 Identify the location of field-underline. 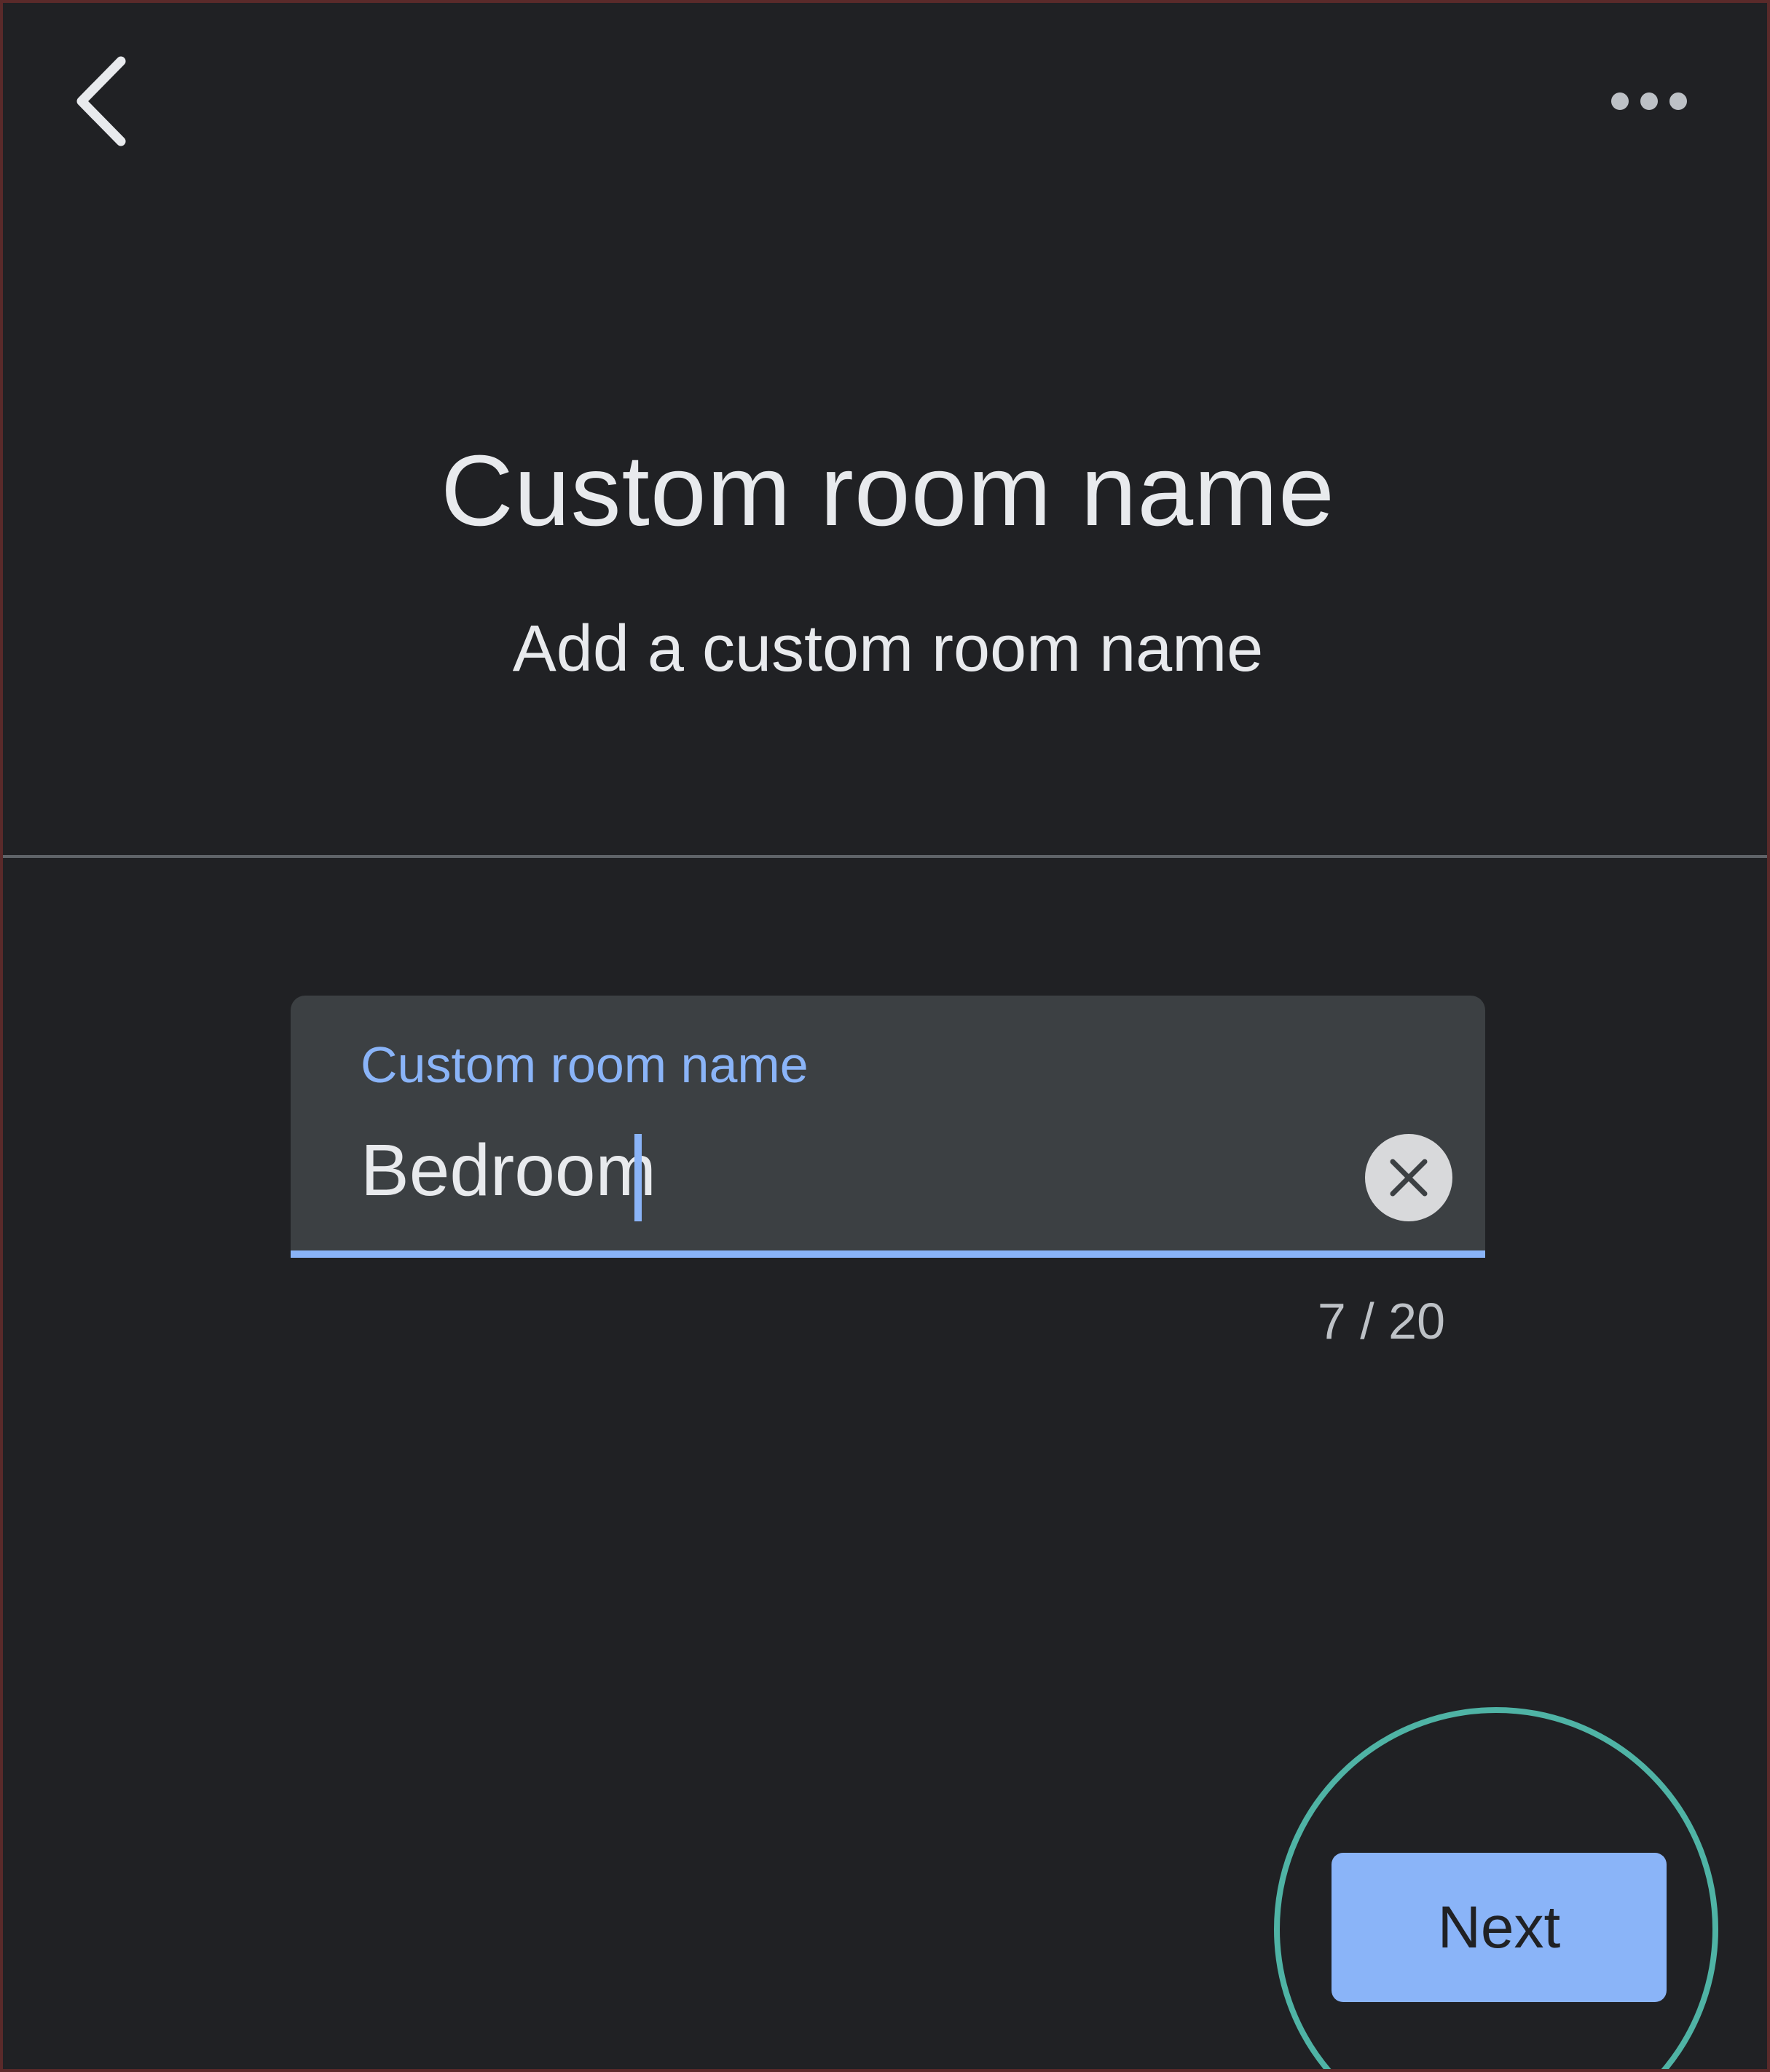
(888, 1254).